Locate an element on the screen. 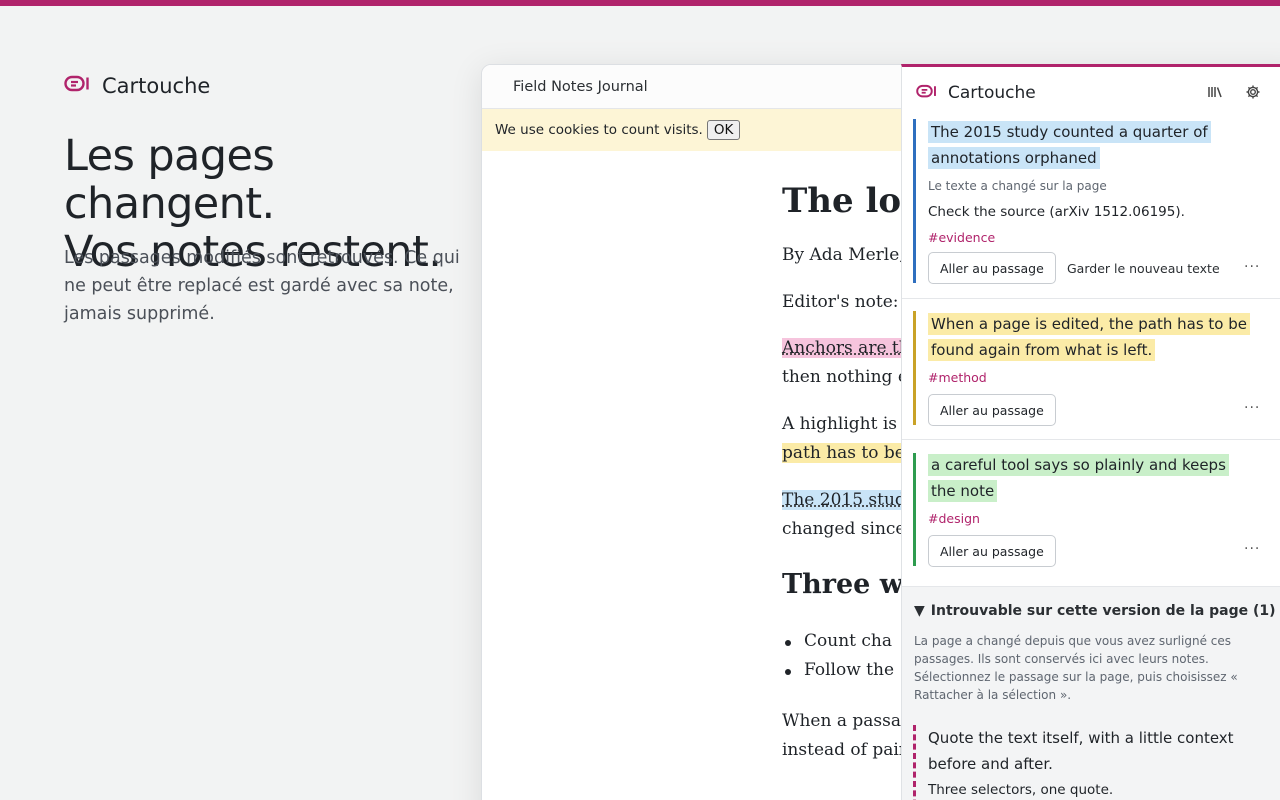 The image size is (1280, 800). article-paragraph-1: Anchors are the then nothing el is located at coordinates (851, 363).